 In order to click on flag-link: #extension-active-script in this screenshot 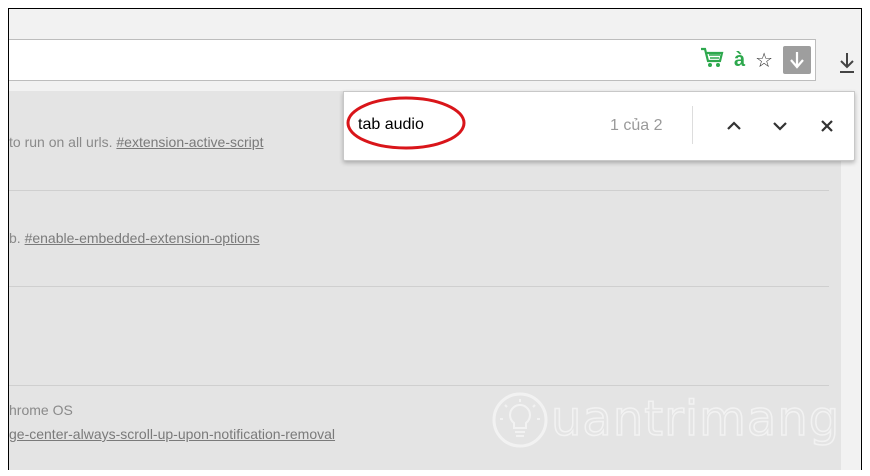, I will do `click(189, 142)`.